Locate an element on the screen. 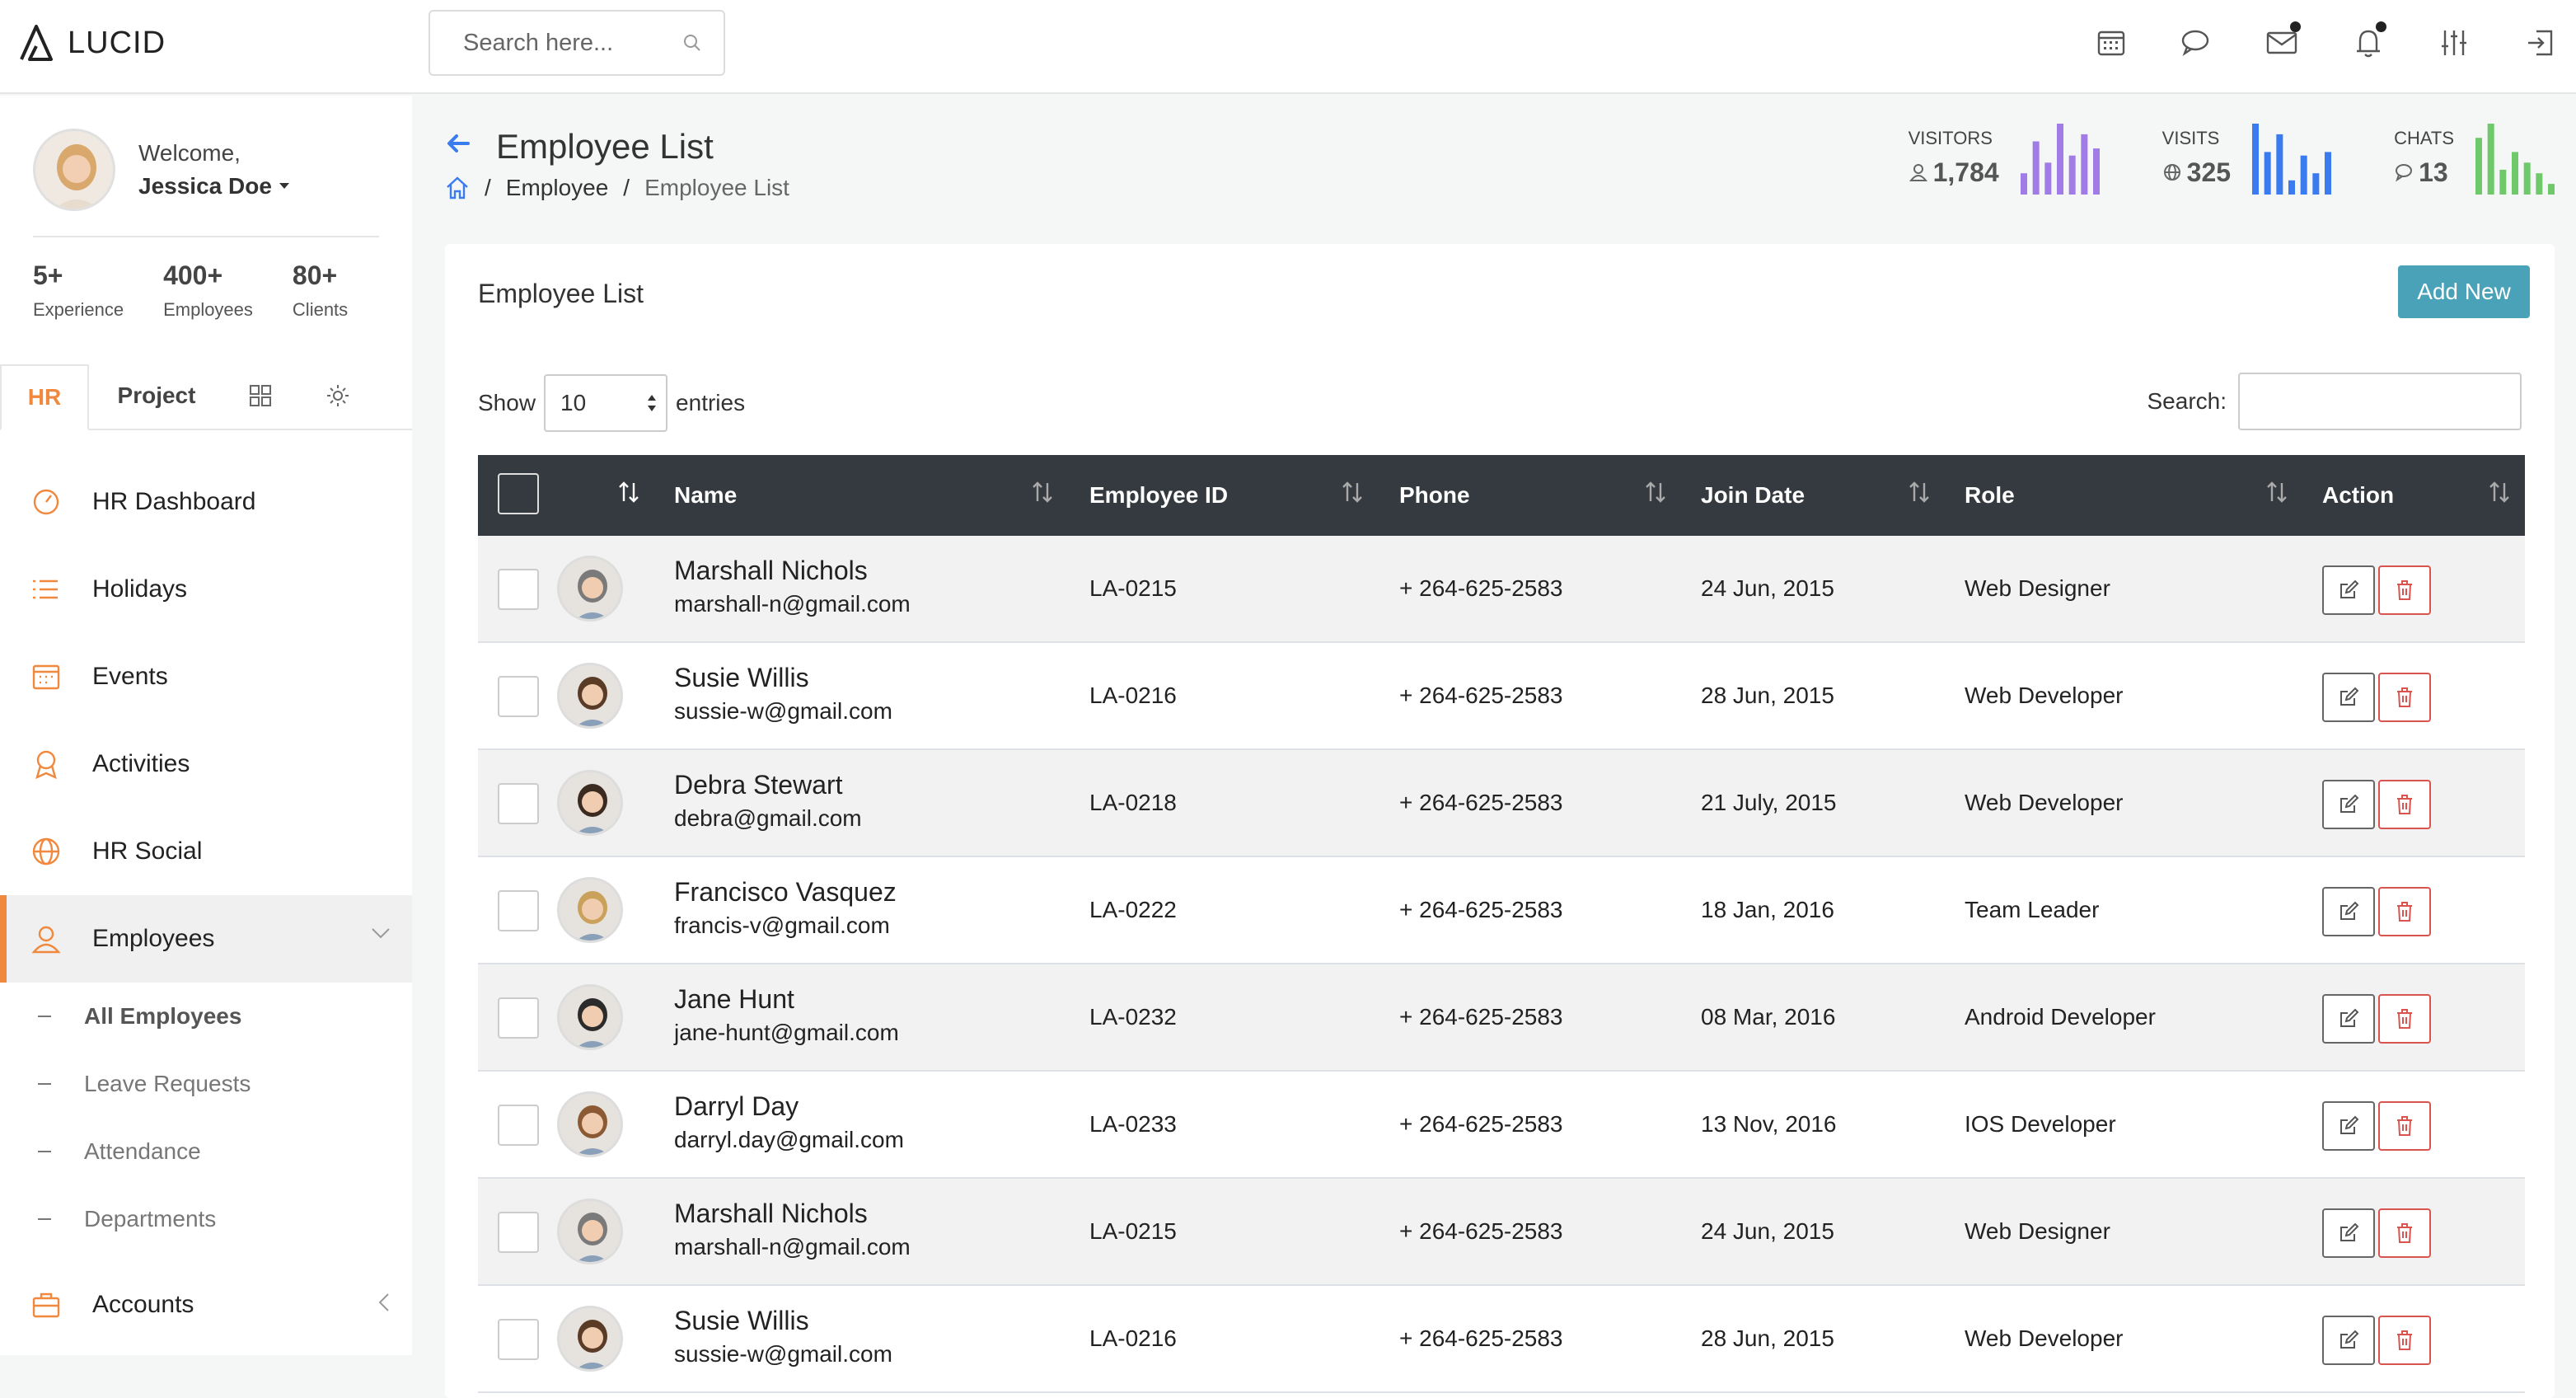 This screenshot has height=1398, width=2576. sidebar-item-employees: Employees is located at coordinates (206, 939).